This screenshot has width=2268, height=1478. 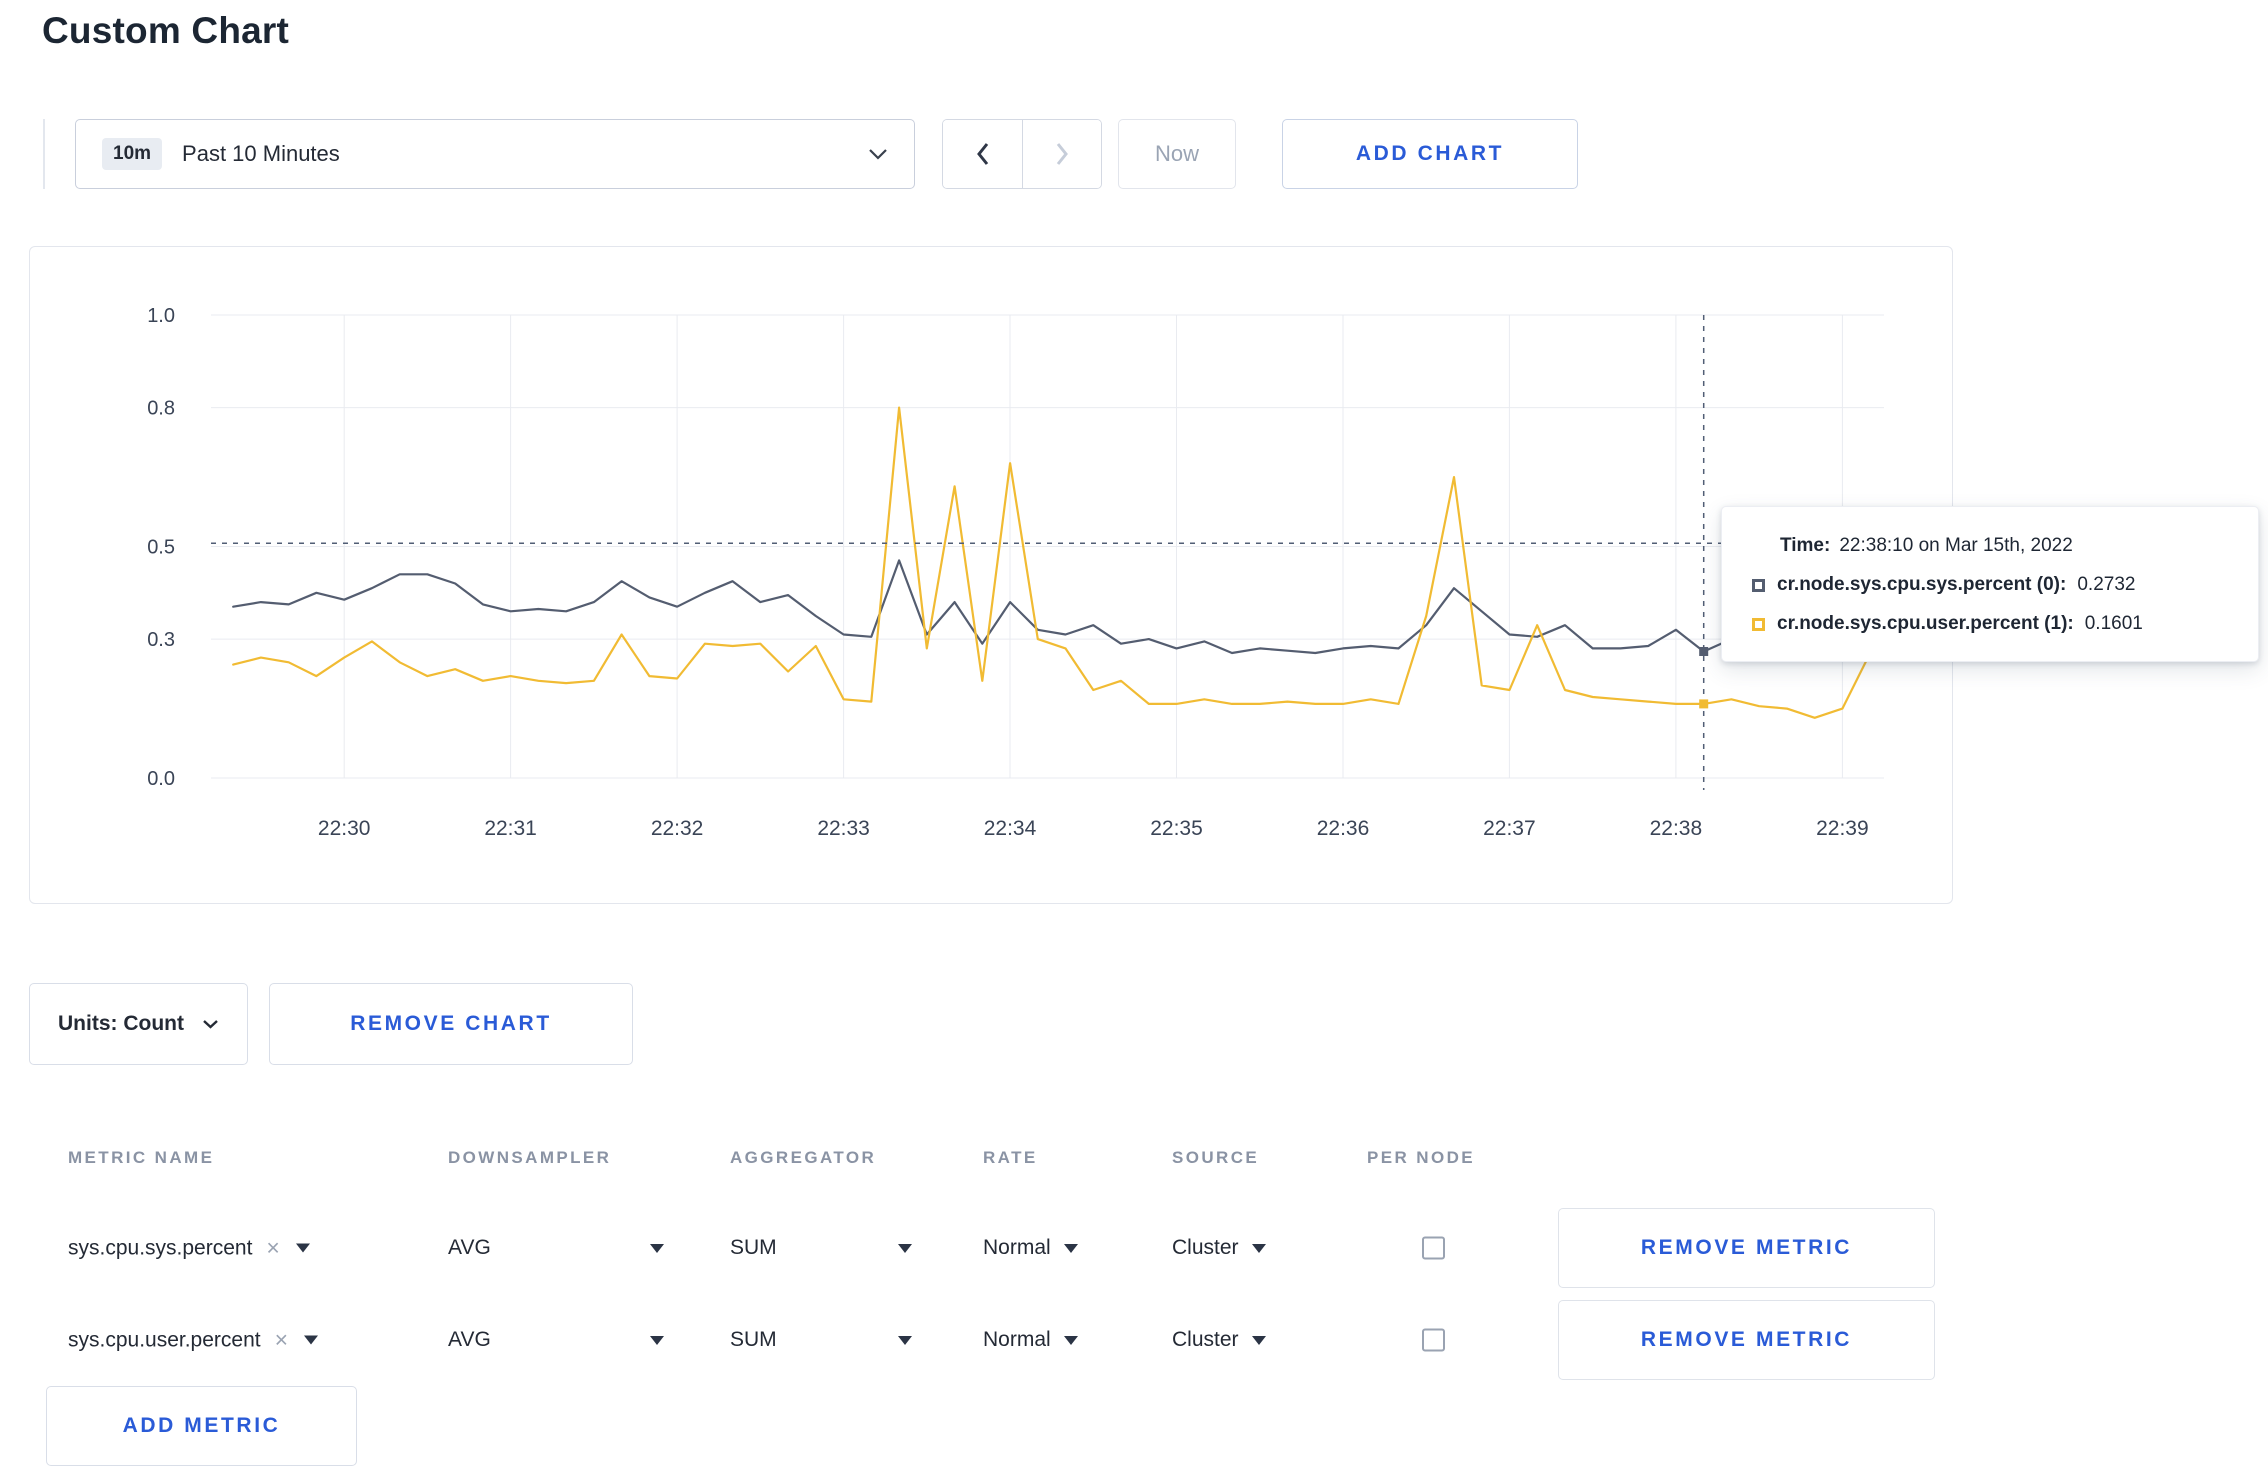 I want to click on svg-text: 1.0, so click(x=161, y=316).